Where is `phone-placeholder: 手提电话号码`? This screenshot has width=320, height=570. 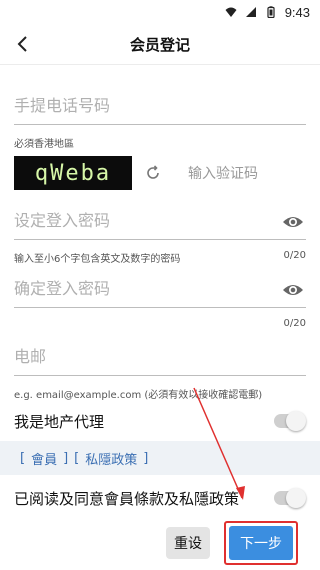 phone-placeholder: 手提电话号码 is located at coordinates (62, 105).